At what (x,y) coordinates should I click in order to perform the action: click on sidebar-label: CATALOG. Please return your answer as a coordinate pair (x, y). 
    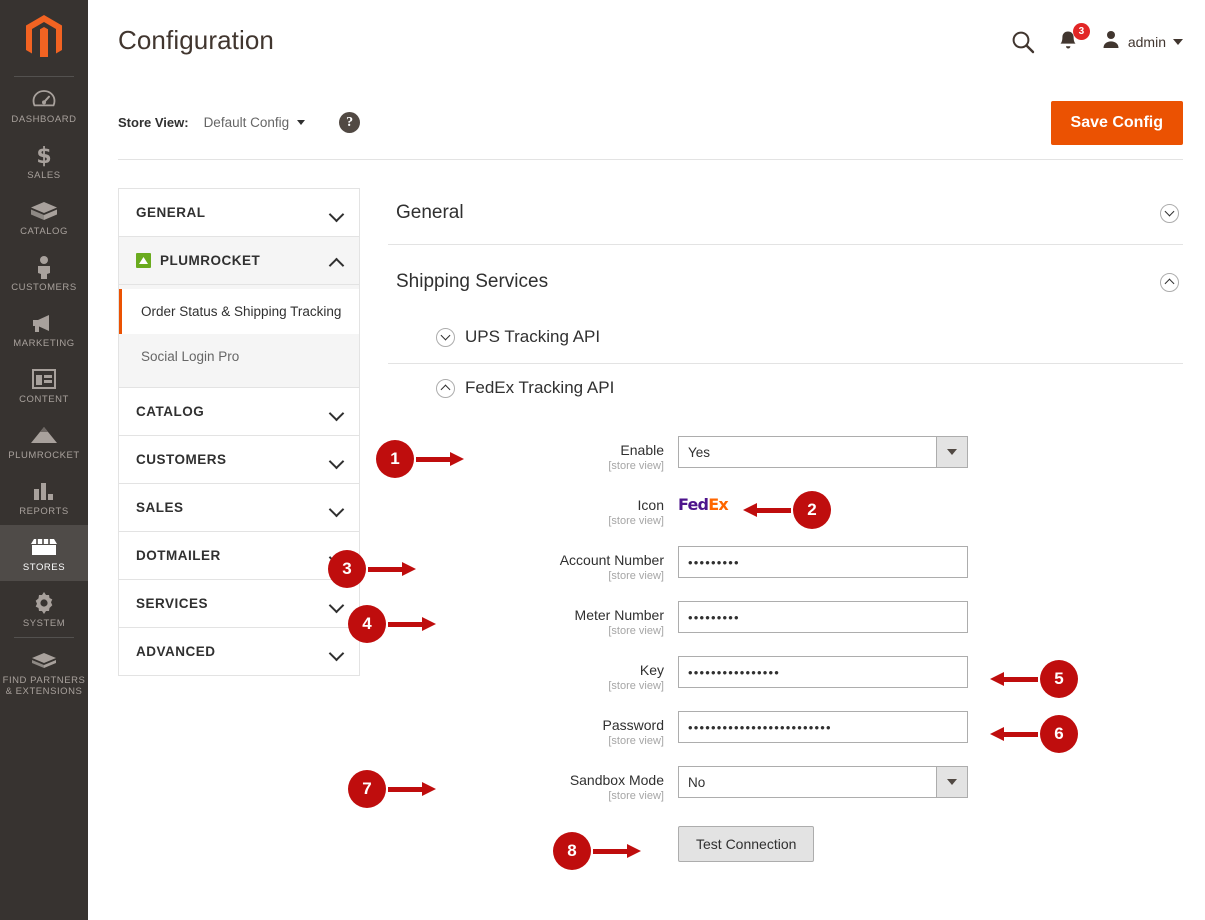
    Looking at the image, I should click on (44, 231).